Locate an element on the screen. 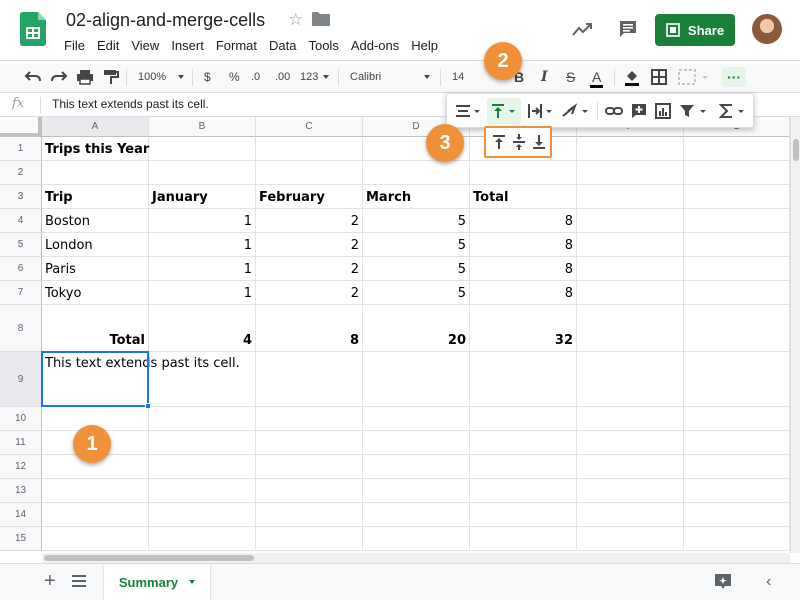 This screenshot has height=600, width=800. insert-comment-icon is located at coordinates (639, 111).